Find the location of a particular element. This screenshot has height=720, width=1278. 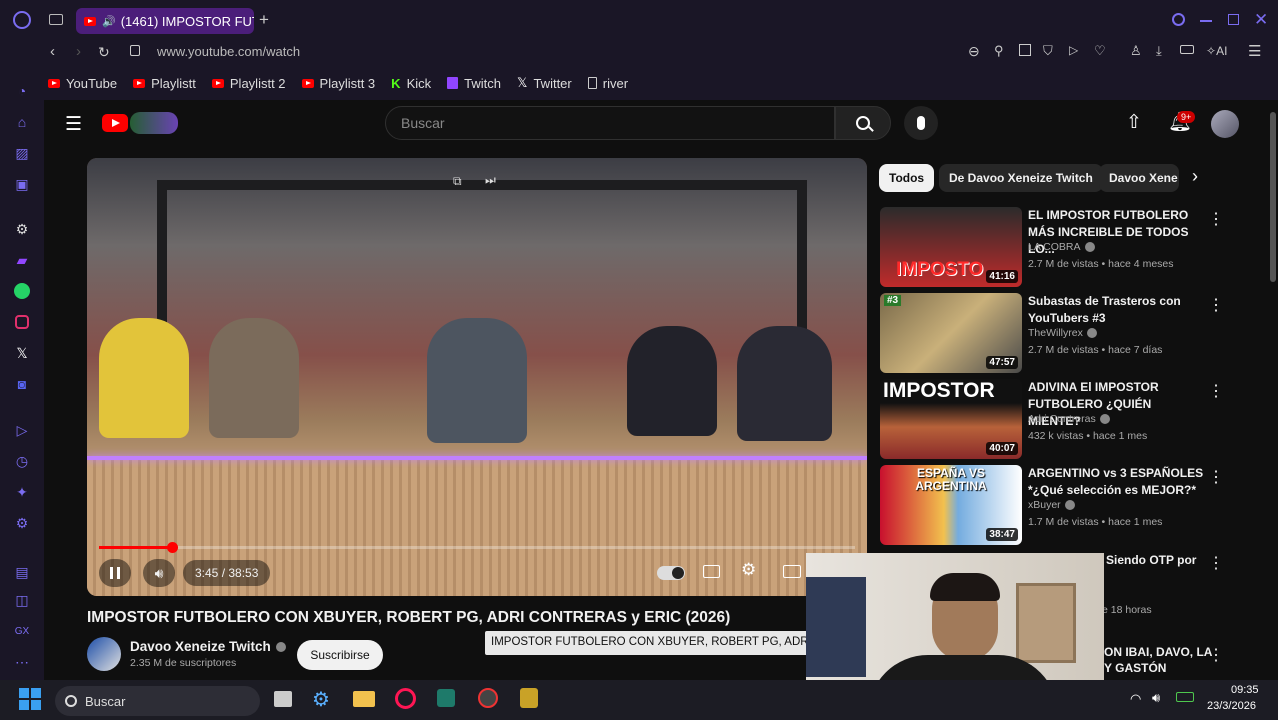

player-icon: ▷ is located at coordinates (22, 430).